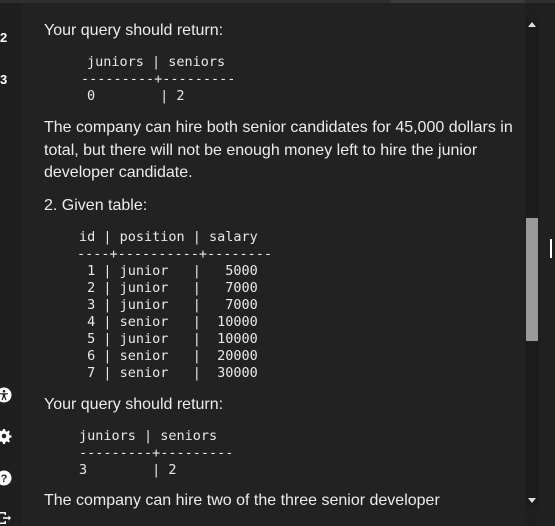 The width and height of the screenshot is (555, 526). Describe the element at coordinates (96, 205) in the screenshot. I see `given-table-heading: 2. Given table:` at that location.